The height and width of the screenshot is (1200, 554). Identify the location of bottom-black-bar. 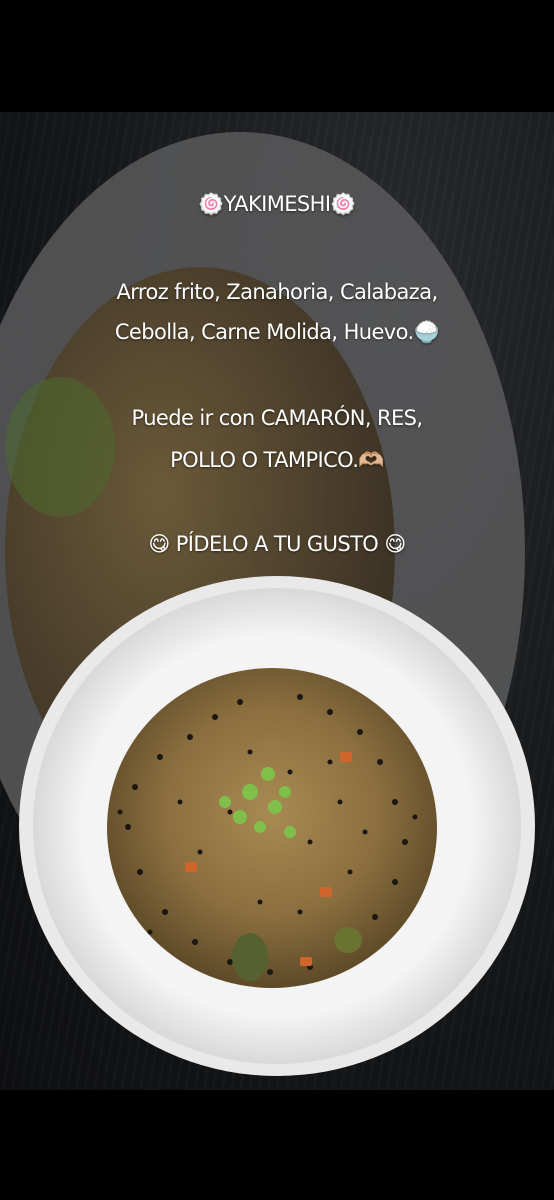
(277, 1145).